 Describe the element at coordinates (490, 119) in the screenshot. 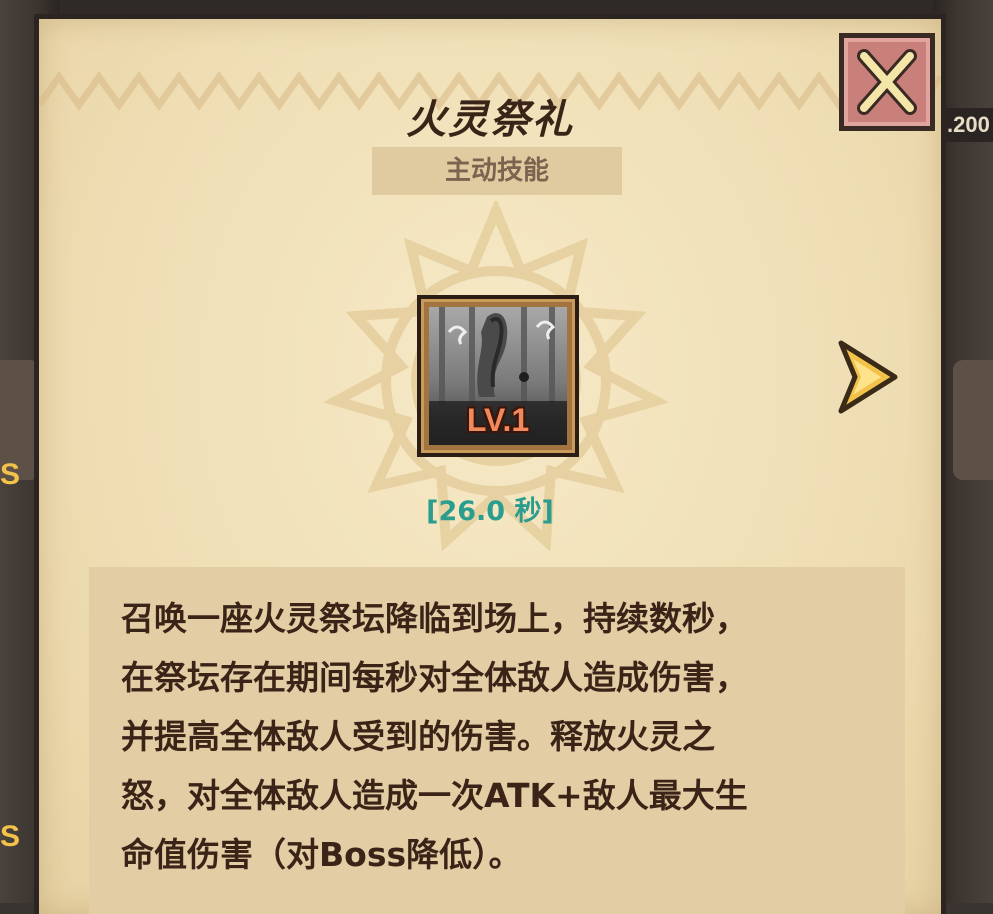

I see `skill-title: 火灵祭礼` at that location.